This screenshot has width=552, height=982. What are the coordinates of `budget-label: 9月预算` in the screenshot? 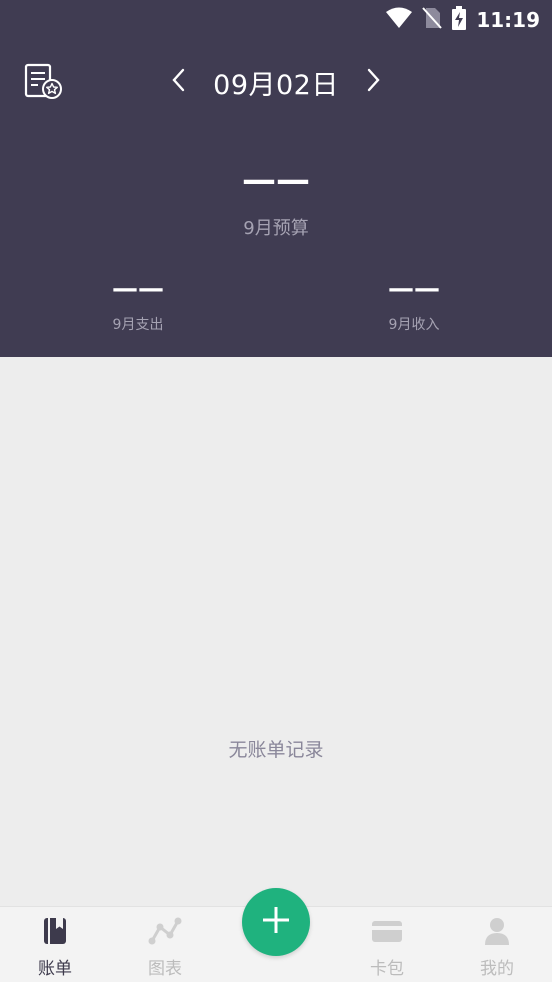 It's located at (276, 228).